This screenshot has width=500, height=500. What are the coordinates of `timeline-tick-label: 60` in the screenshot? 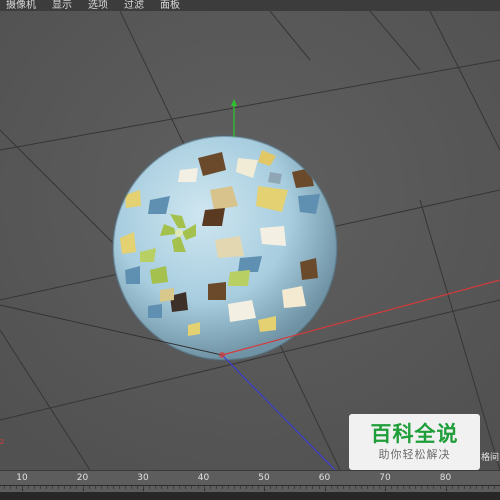 It's located at (324, 478).